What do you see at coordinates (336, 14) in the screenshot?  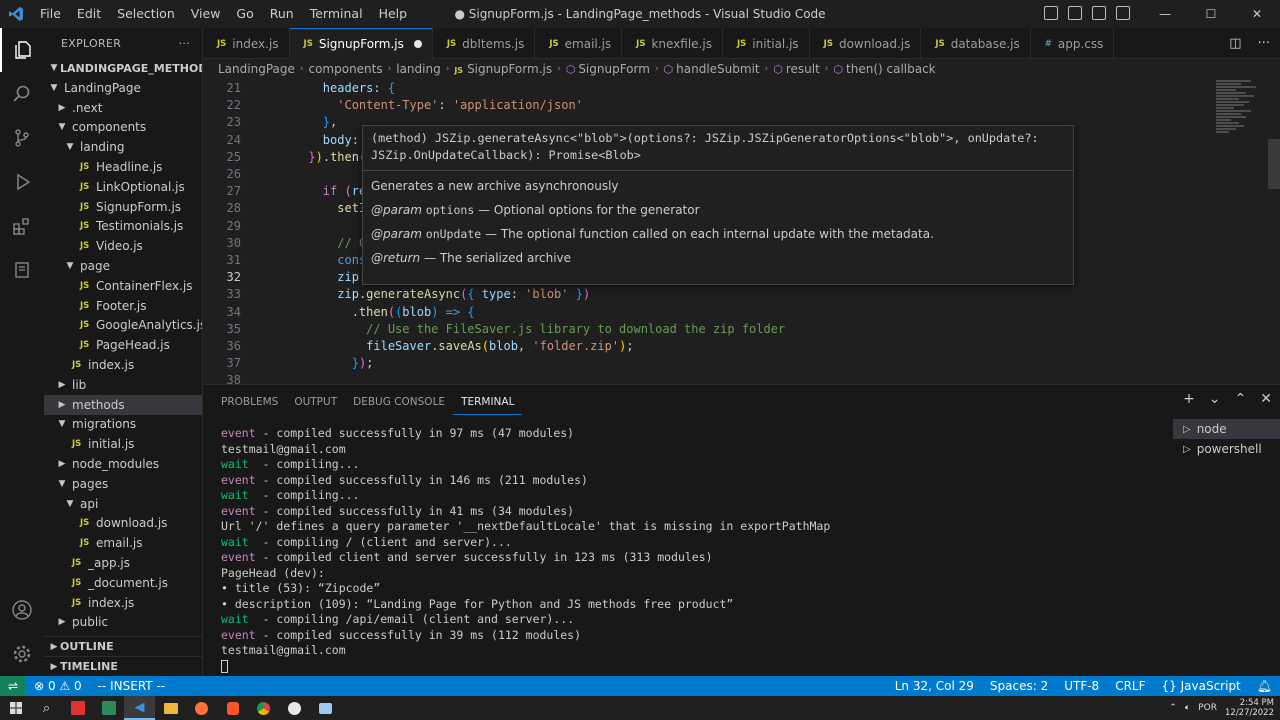 I see `menu-terminal: Terminal` at bounding box center [336, 14].